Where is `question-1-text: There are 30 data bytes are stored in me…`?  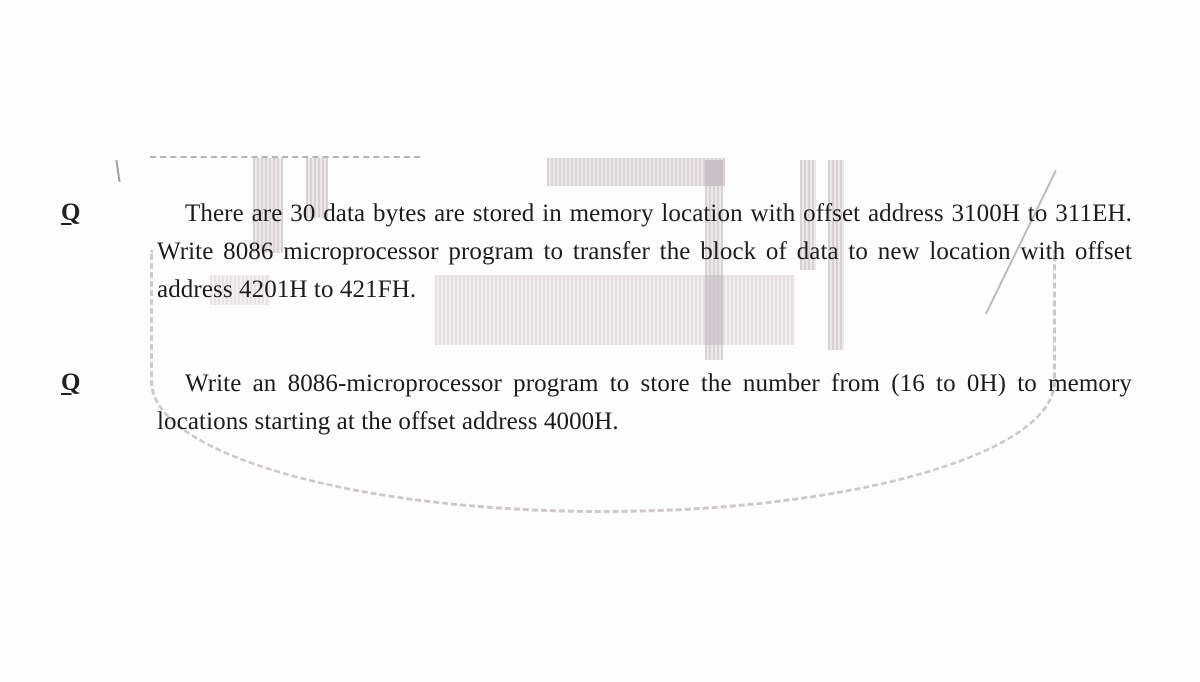 question-1-text: There are 30 data bytes are stored in me… is located at coordinates (644, 251).